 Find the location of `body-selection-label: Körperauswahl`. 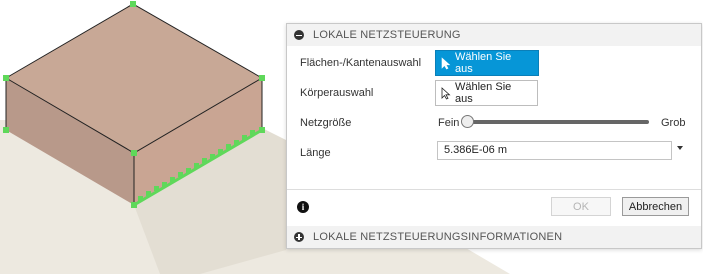

body-selection-label: Körperauswahl is located at coordinates (337, 93).